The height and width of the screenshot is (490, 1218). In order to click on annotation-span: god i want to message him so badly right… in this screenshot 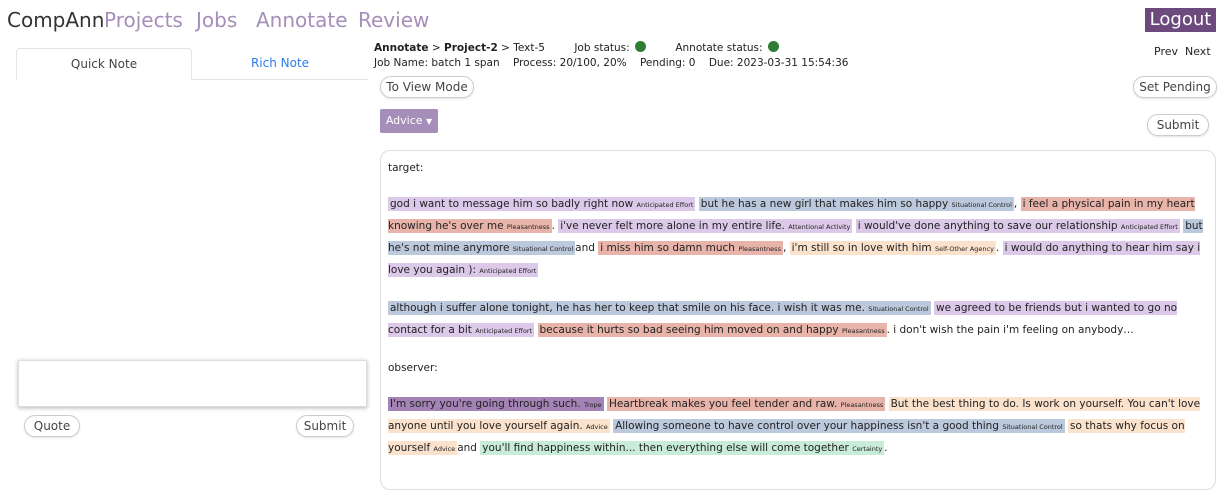, I will do `click(542, 204)`.